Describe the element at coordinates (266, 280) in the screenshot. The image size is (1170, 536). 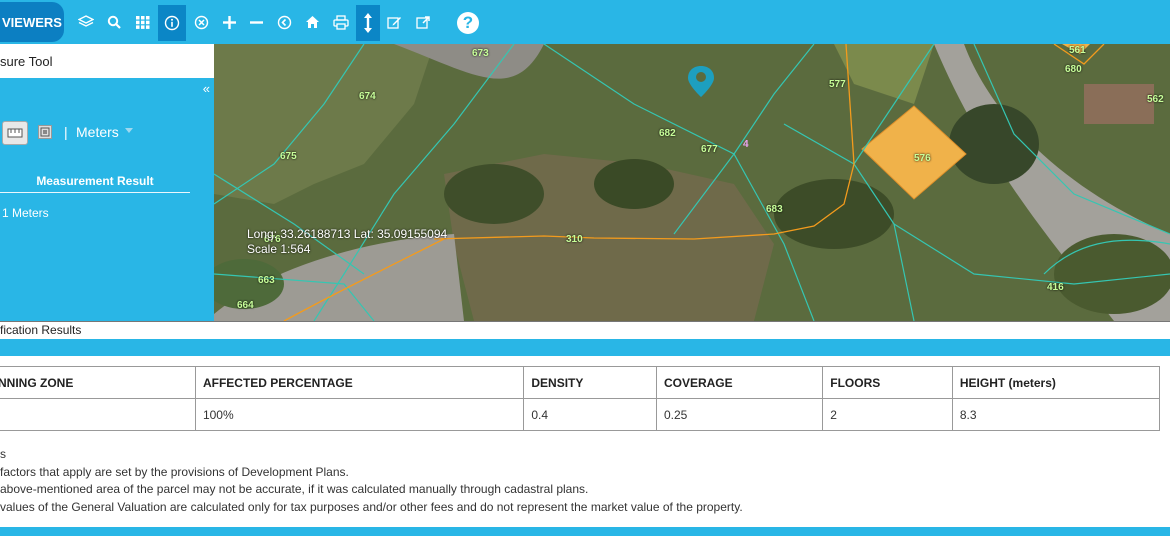
I see `parcel-label: 663` at that location.